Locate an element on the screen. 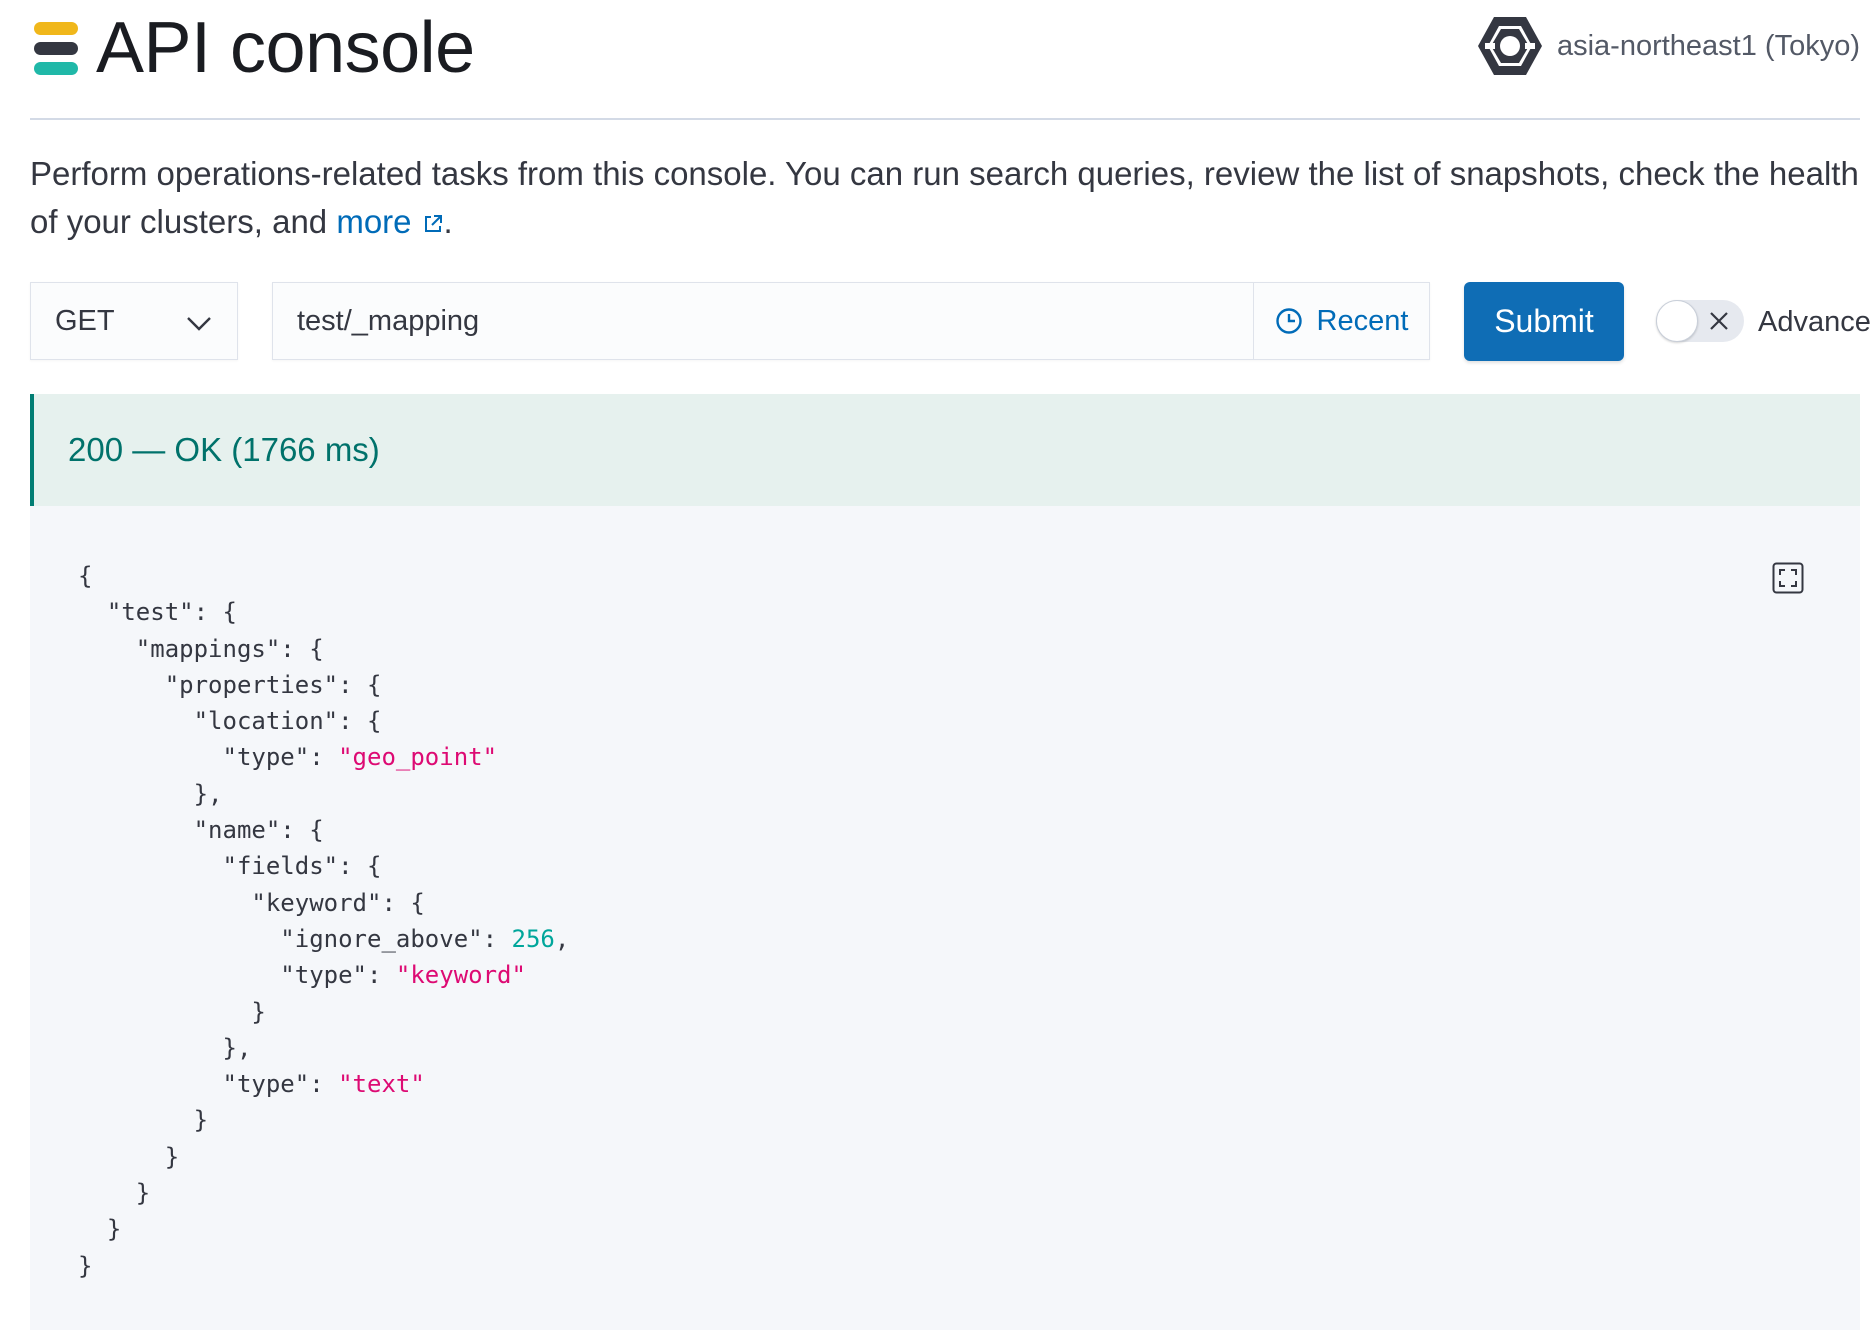 The image size is (1872, 1330). json-key: "keyword" is located at coordinates (316, 902).